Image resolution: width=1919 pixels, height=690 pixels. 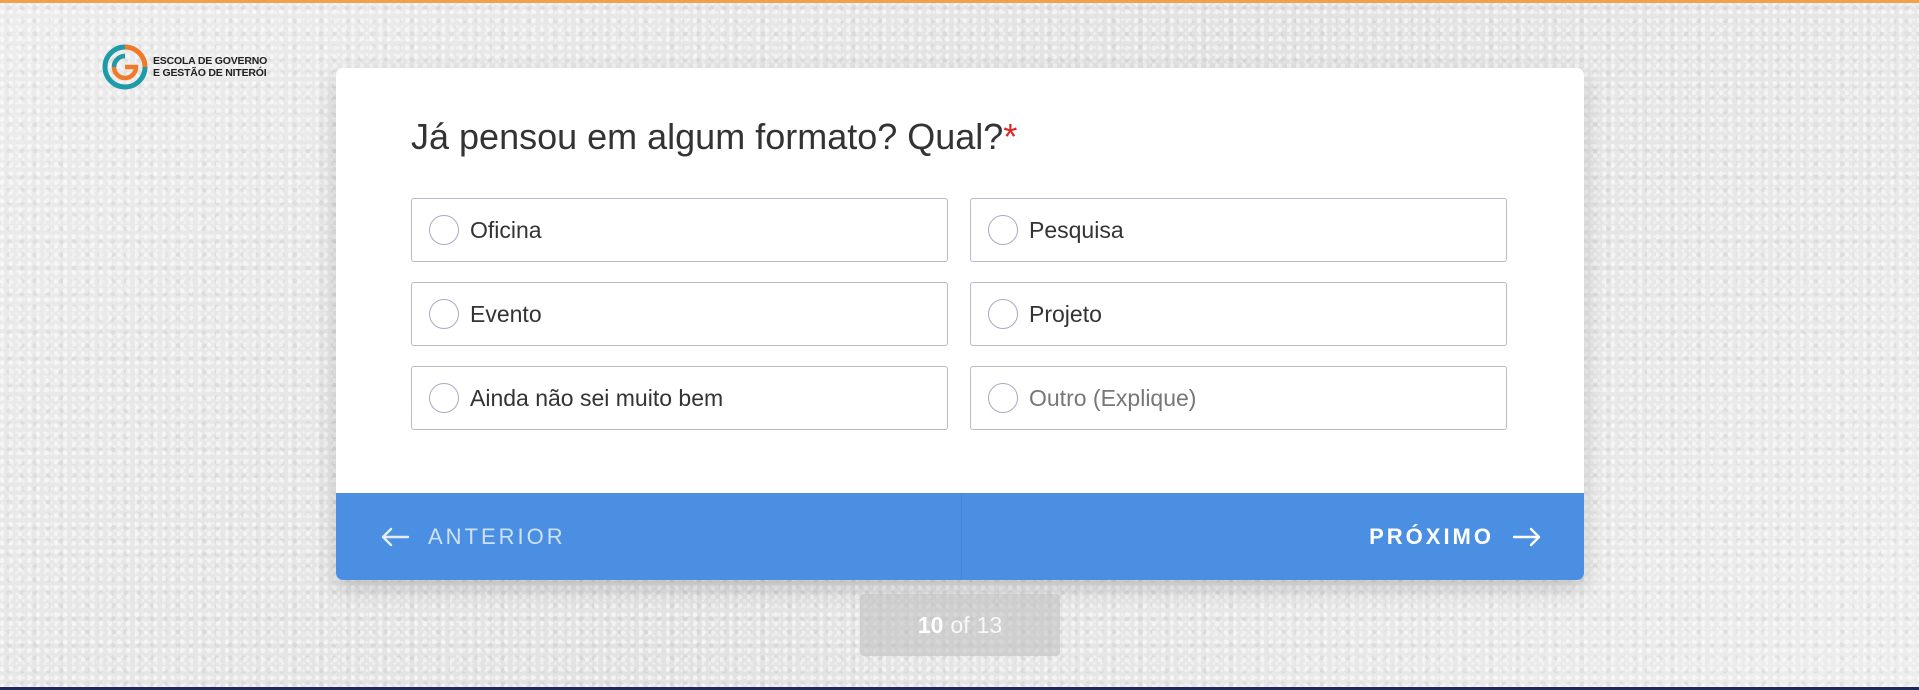 I want to click on option-oficina: Oficina, so click(x=679, y=230).